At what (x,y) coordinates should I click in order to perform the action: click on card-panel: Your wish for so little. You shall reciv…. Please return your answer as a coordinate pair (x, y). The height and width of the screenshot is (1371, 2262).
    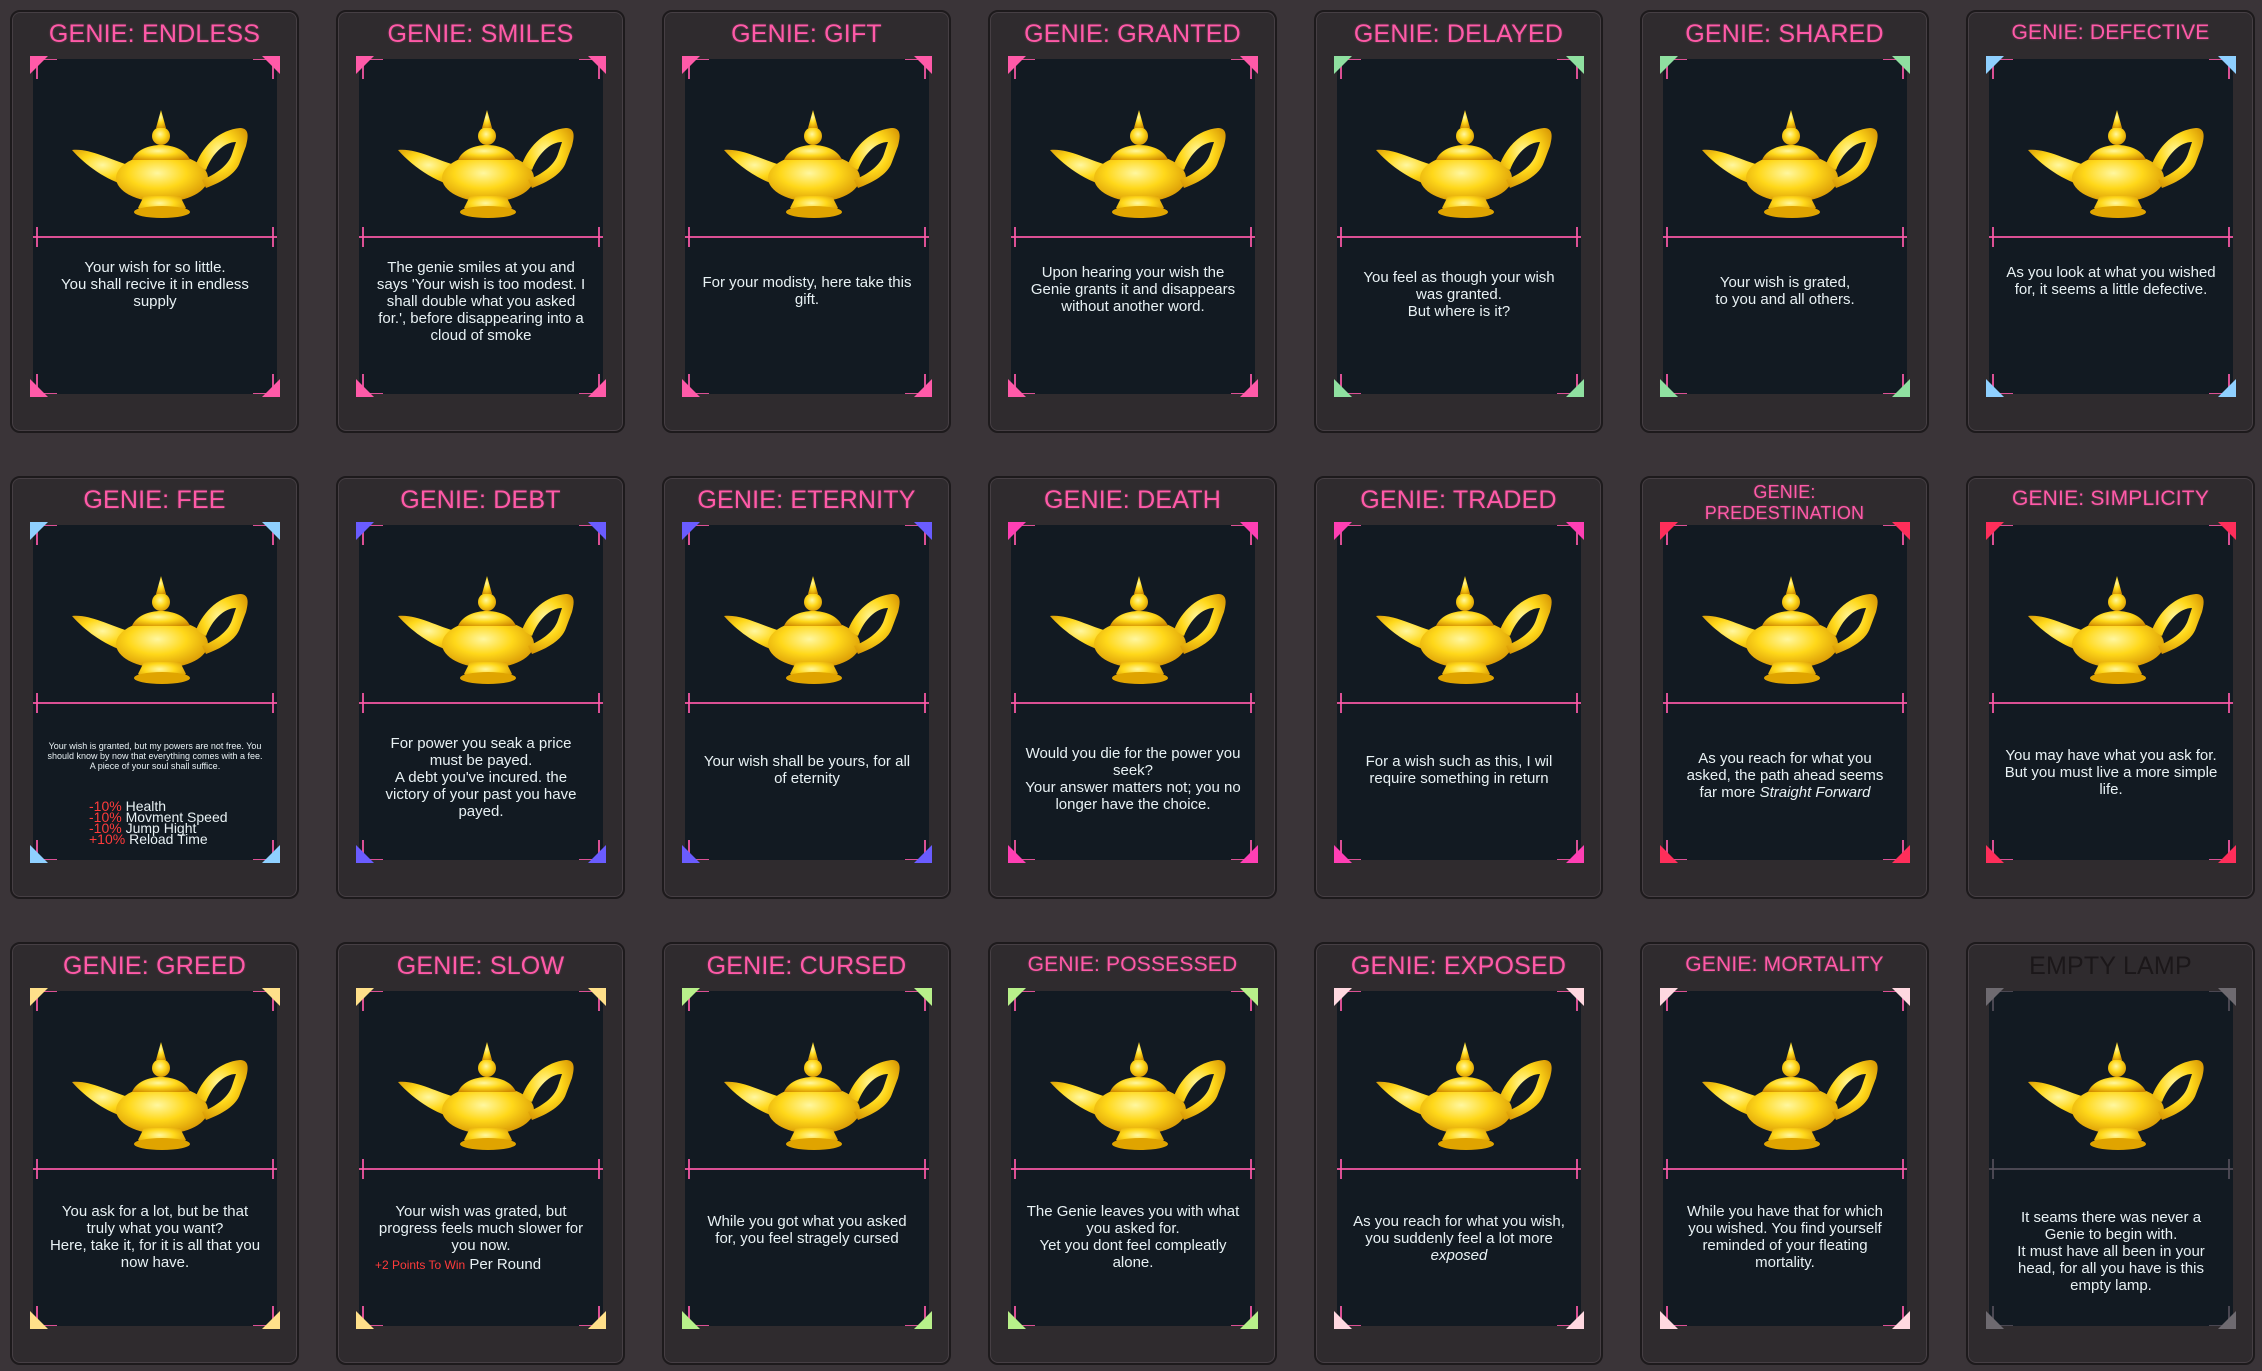
    Looking at the image, I should click on (155, 226).